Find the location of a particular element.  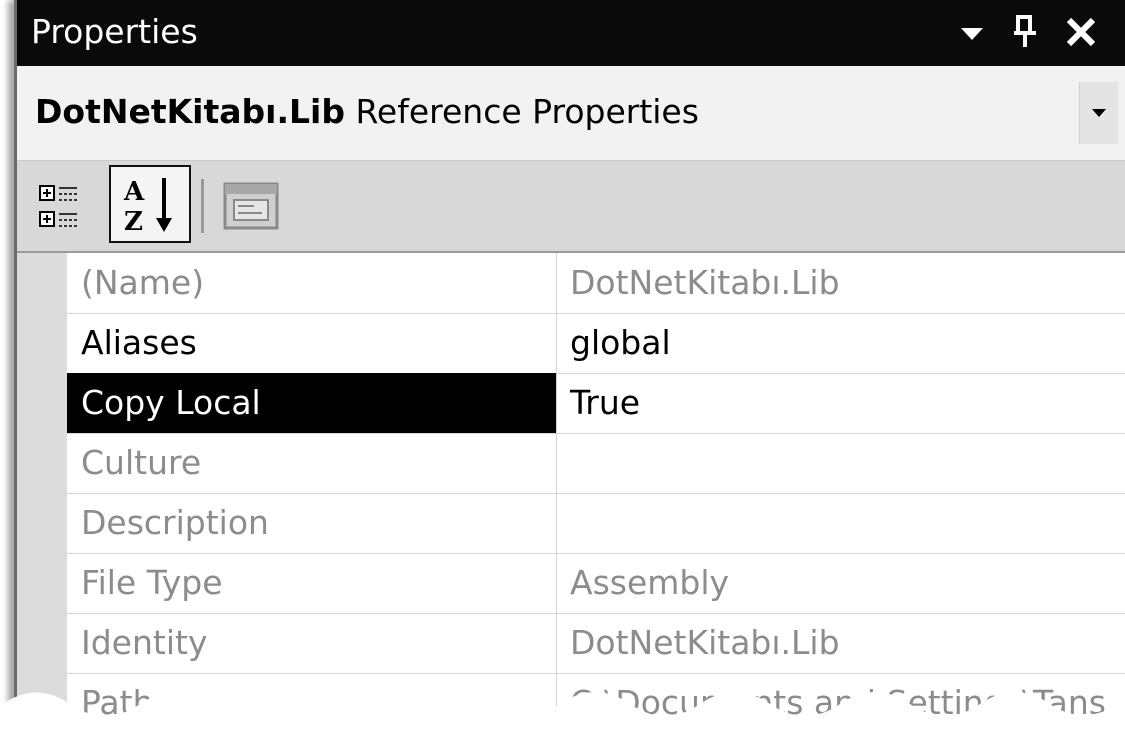

window-menu-button is located at coordinates (972, 32).